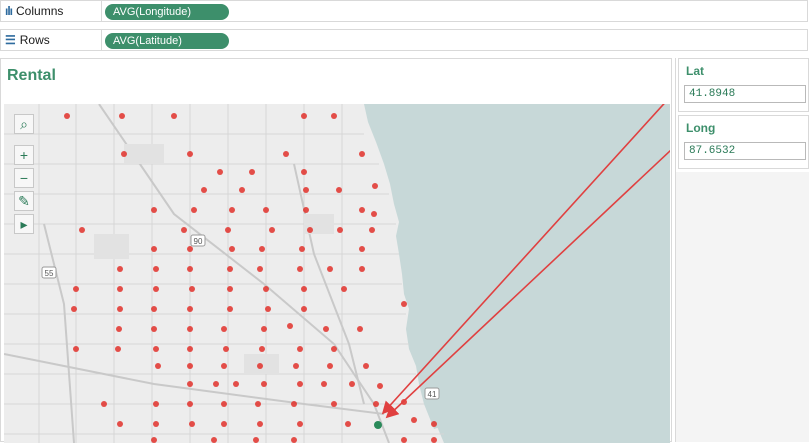 This screenshot has width=810, height=443. What do you see at coordinates (167, 12) in the screenshot?
I see `columns-pill: AVG(Longitude)` at bounding box center [167, 12].